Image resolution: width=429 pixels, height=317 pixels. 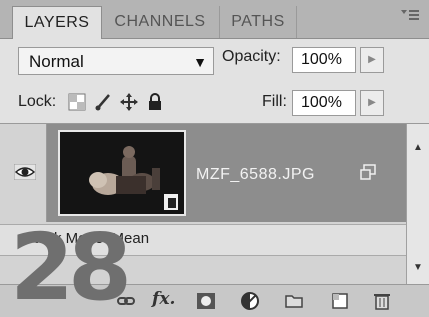 I want to click on opacity-slider-arrow-icon: ▶, so click(x=372, y=60).